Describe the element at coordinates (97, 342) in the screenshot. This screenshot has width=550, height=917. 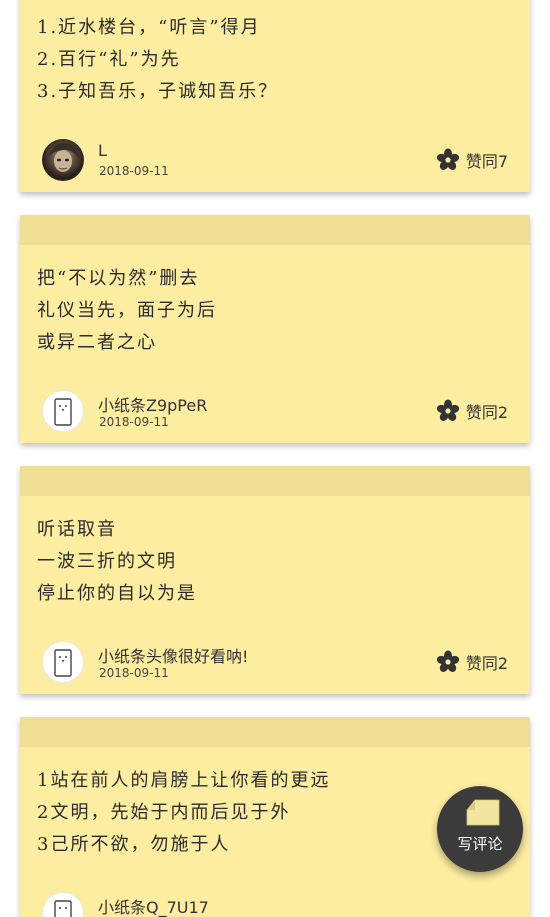
I see `comment-line: 或异二者之心` at that location.